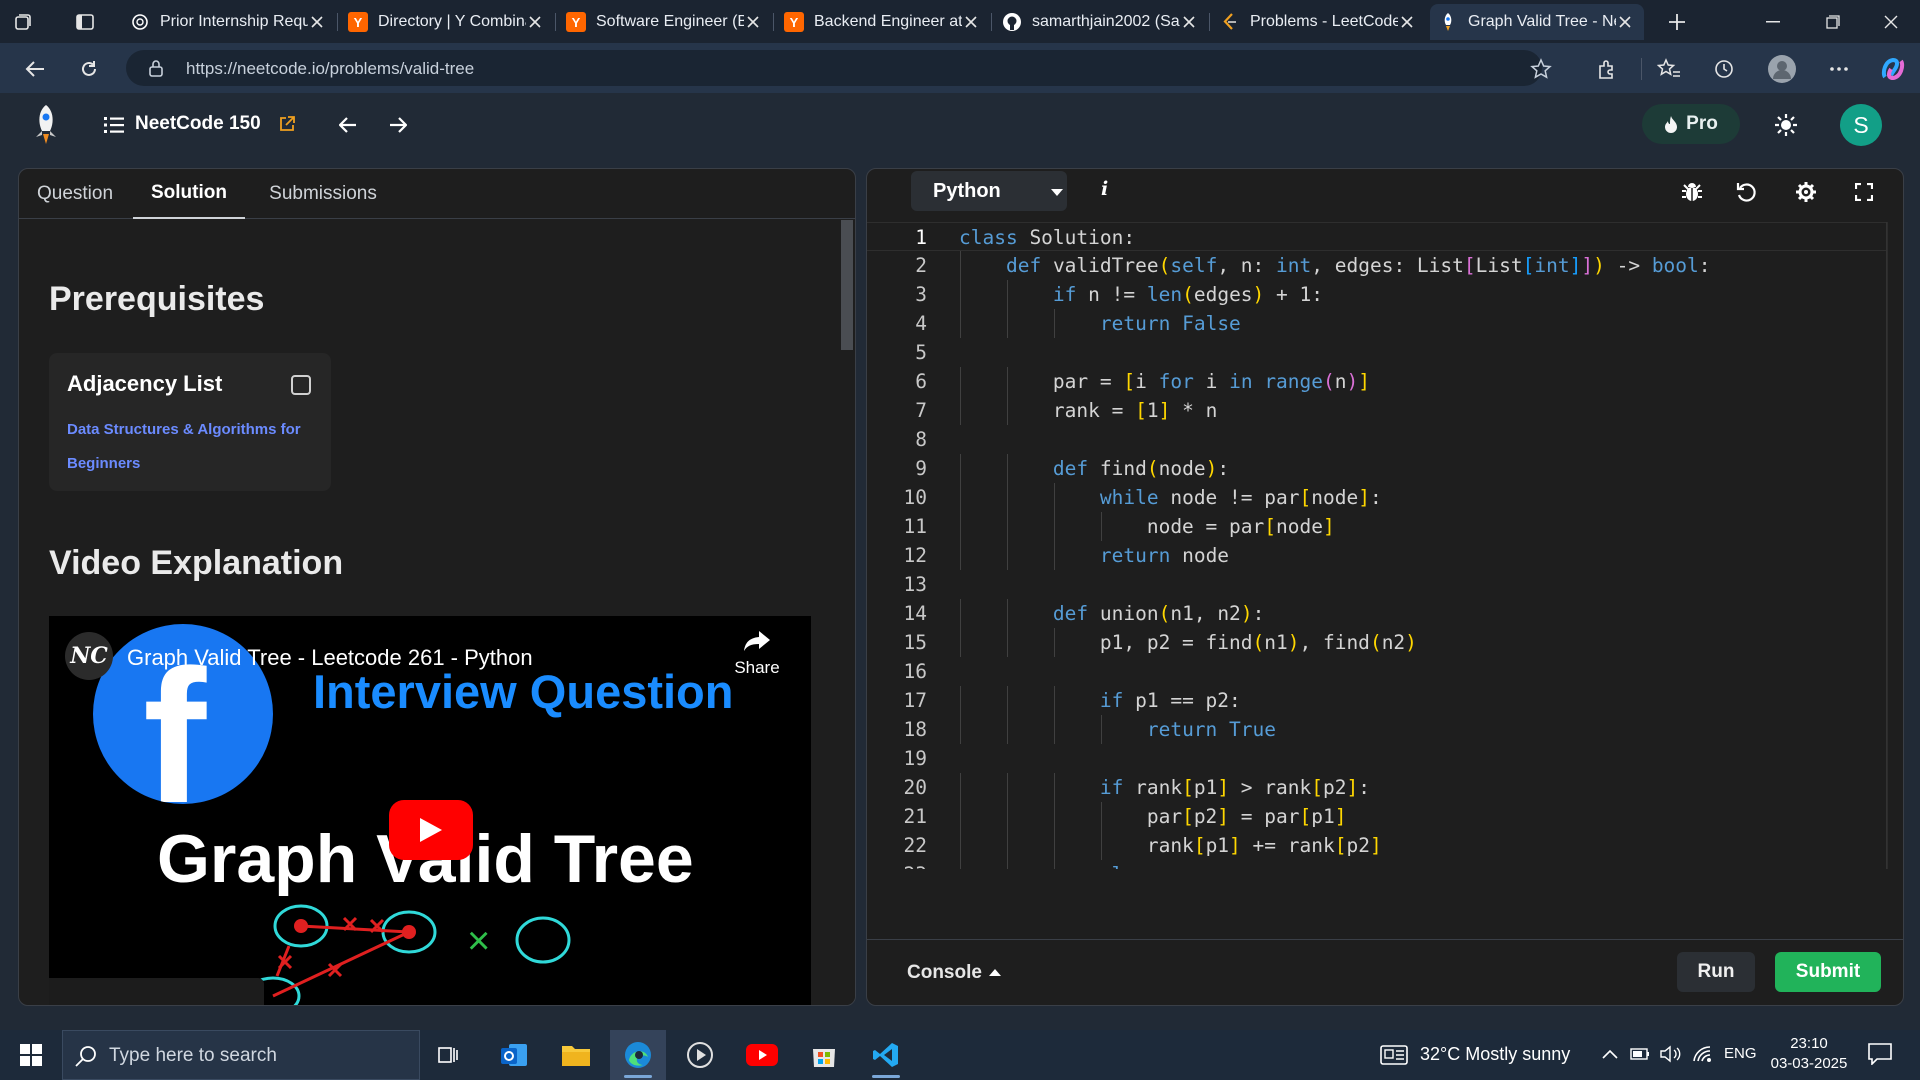 Image resolution: width=1920 pixels, height=1080 pixels. What do you see at coordinates (1377, 845) in the screenshot?
I see `code-line: 22 rank[p1] += rank[p2]` at bounding box center [1377, 845].